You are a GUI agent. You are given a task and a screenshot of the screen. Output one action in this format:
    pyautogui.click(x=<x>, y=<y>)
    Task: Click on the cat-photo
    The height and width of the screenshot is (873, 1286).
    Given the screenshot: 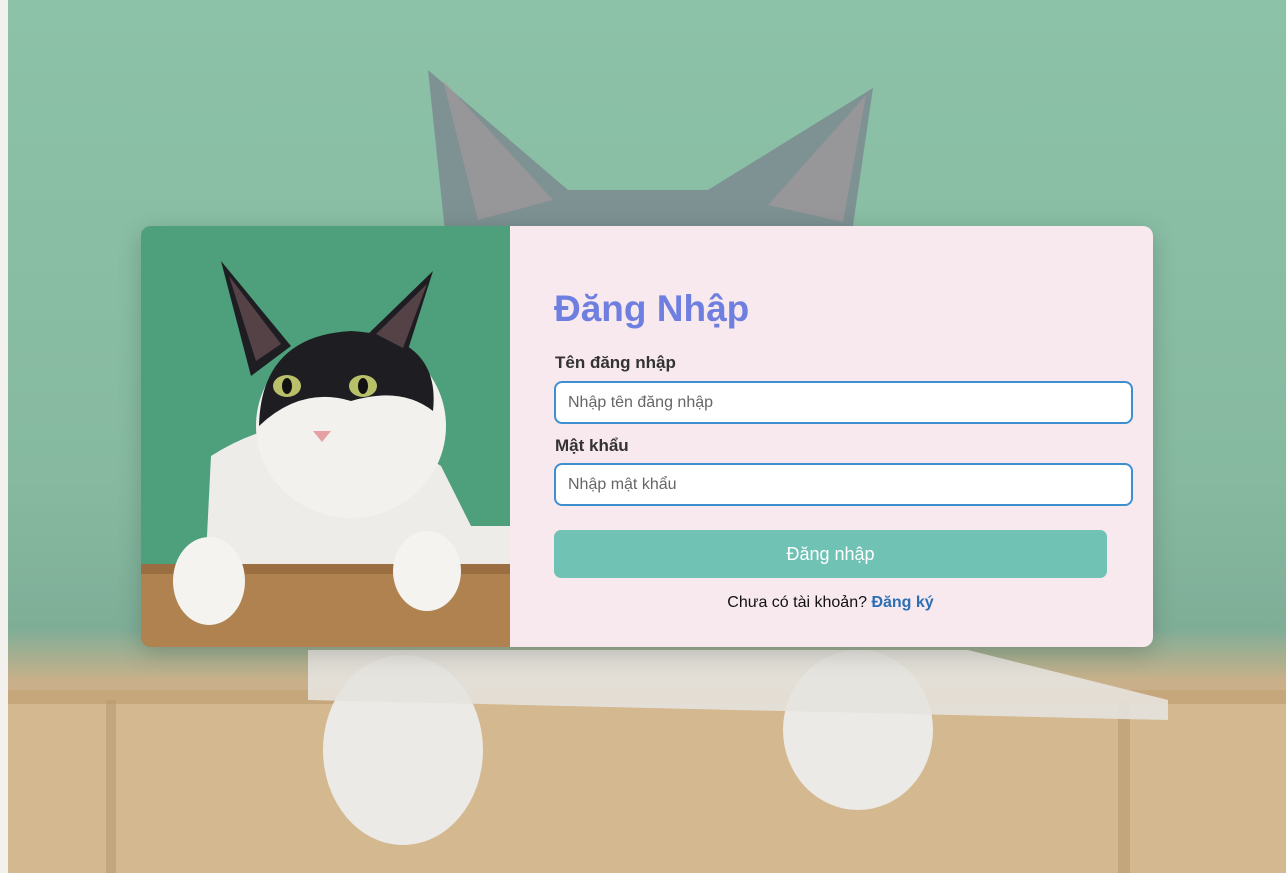 What is the action you would take?
    pyautogui.click(x=325, y=436)
    